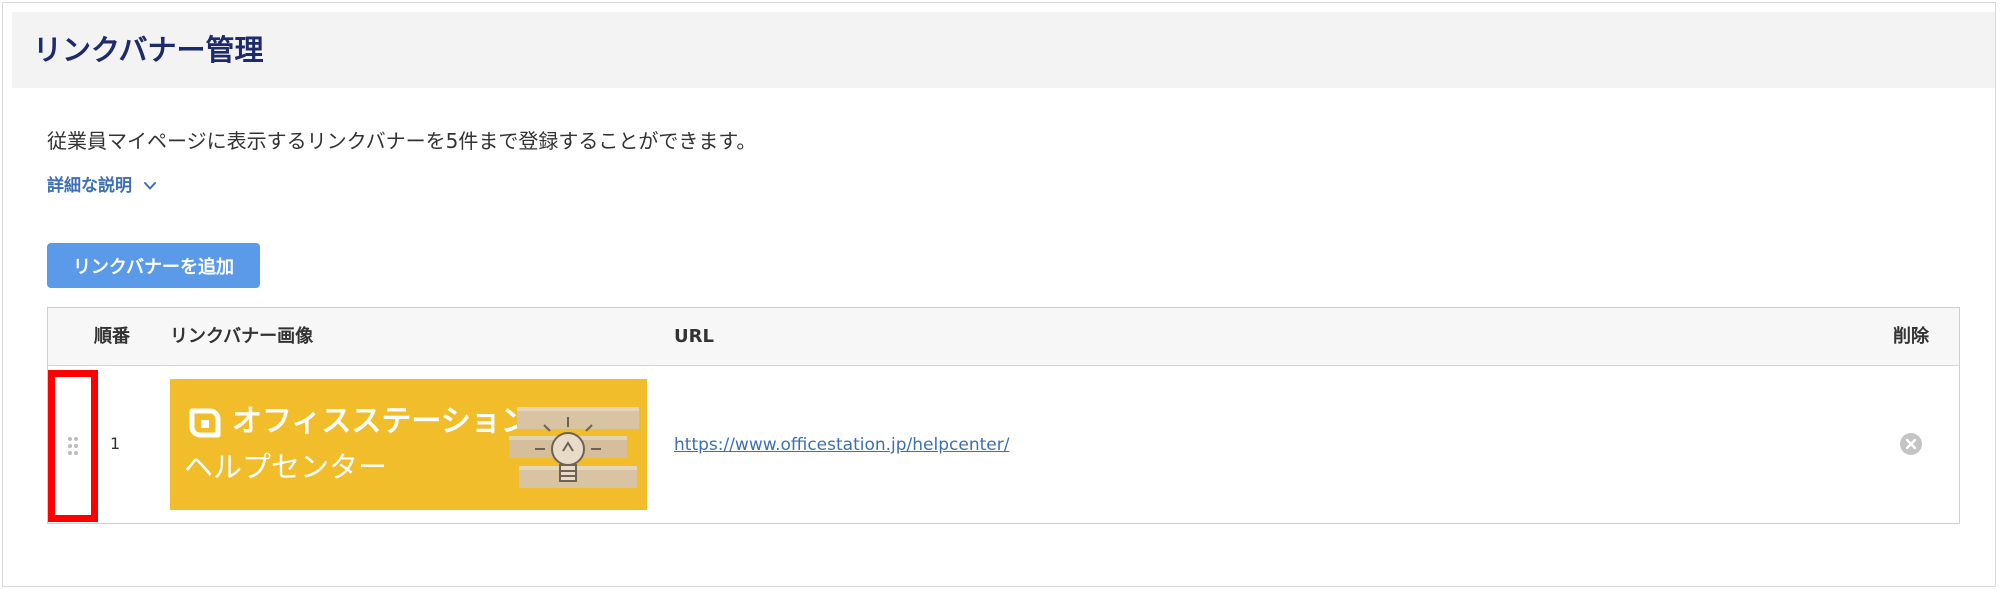 This screenshot has width=2000, height=589. What do you see at coordinates (1003, 337) in the screenshot?
I see `table-header: 順番 リンクバナー画像 URL 削除` at bounding box center [1003, 337].